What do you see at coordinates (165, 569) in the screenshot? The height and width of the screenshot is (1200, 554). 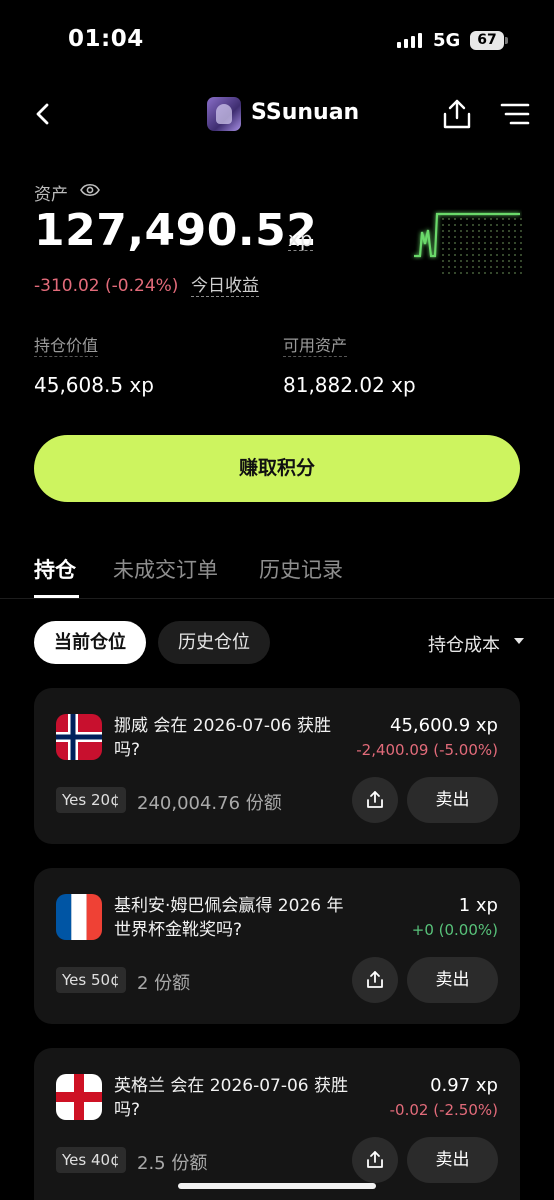 I see `tab-open-orders: 未成交订单` at bounding box center [165, 569].